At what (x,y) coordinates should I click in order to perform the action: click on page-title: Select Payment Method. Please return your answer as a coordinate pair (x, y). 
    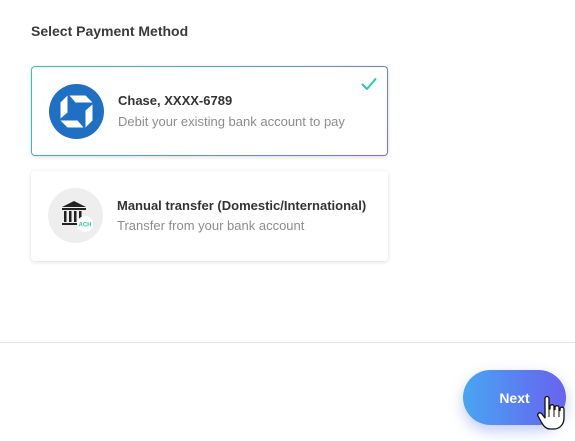
    Looking at the image, I should click on (110, 31).